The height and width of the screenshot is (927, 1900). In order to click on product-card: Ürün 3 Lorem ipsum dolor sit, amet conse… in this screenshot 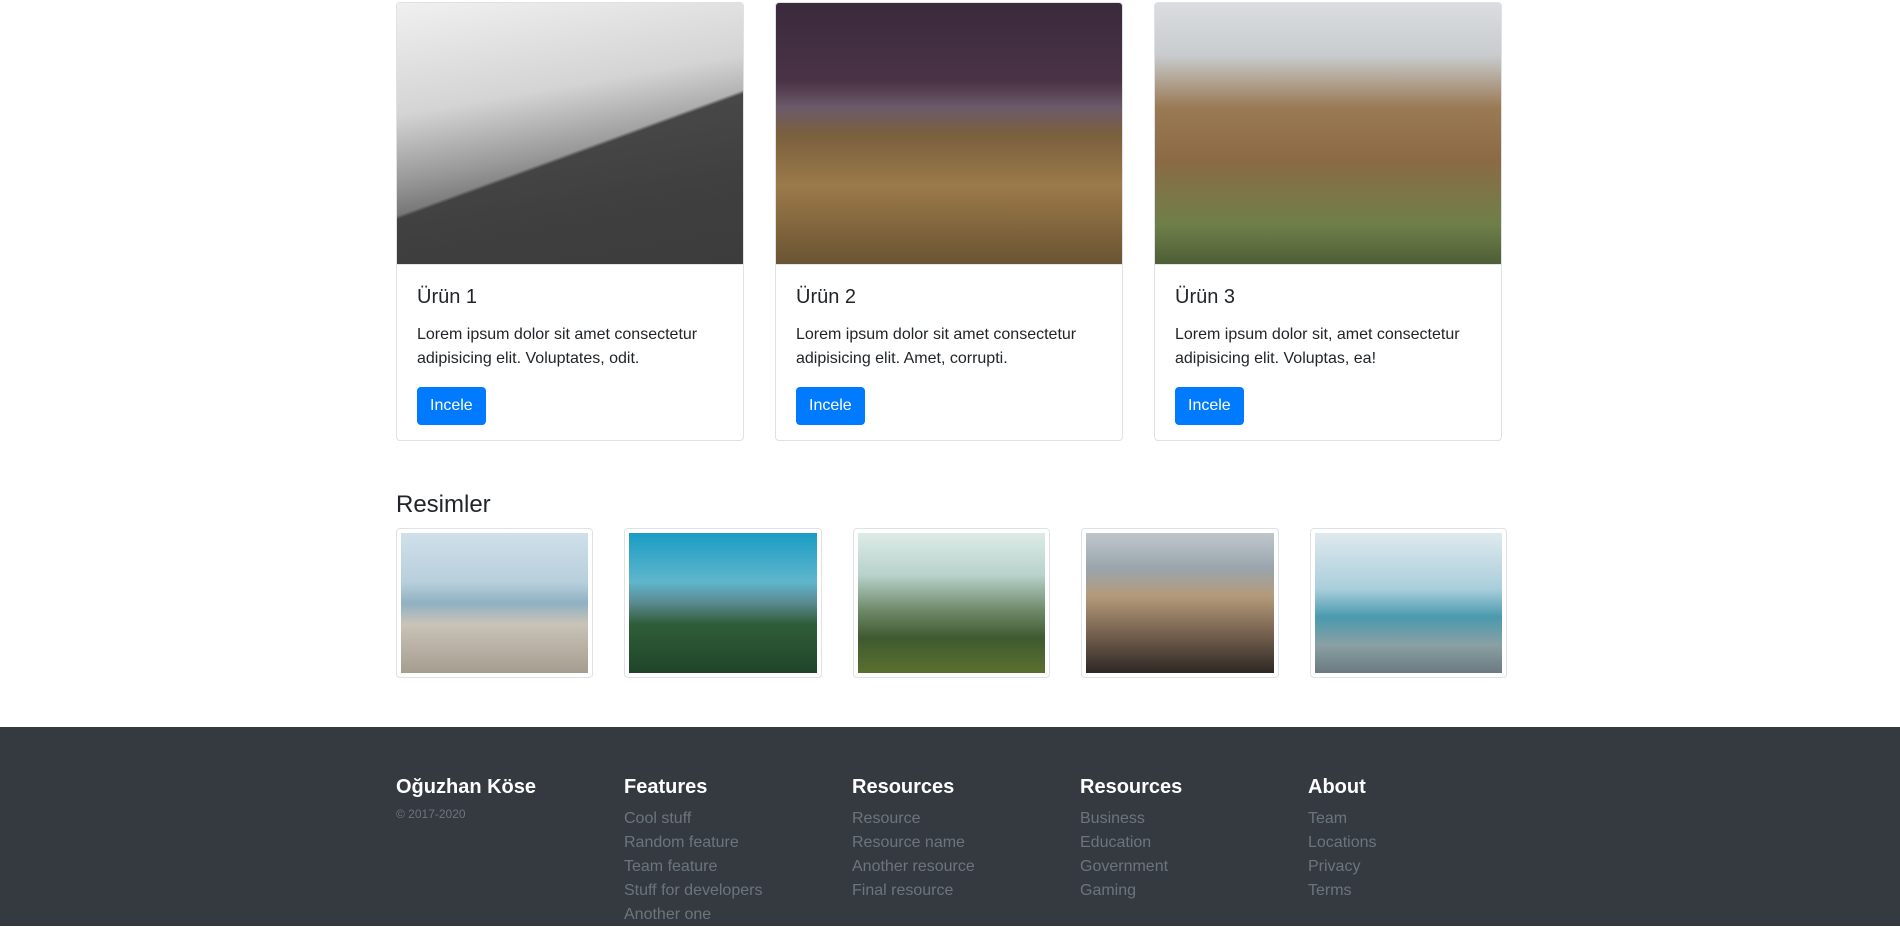, I will do `click(1328, 221)`.